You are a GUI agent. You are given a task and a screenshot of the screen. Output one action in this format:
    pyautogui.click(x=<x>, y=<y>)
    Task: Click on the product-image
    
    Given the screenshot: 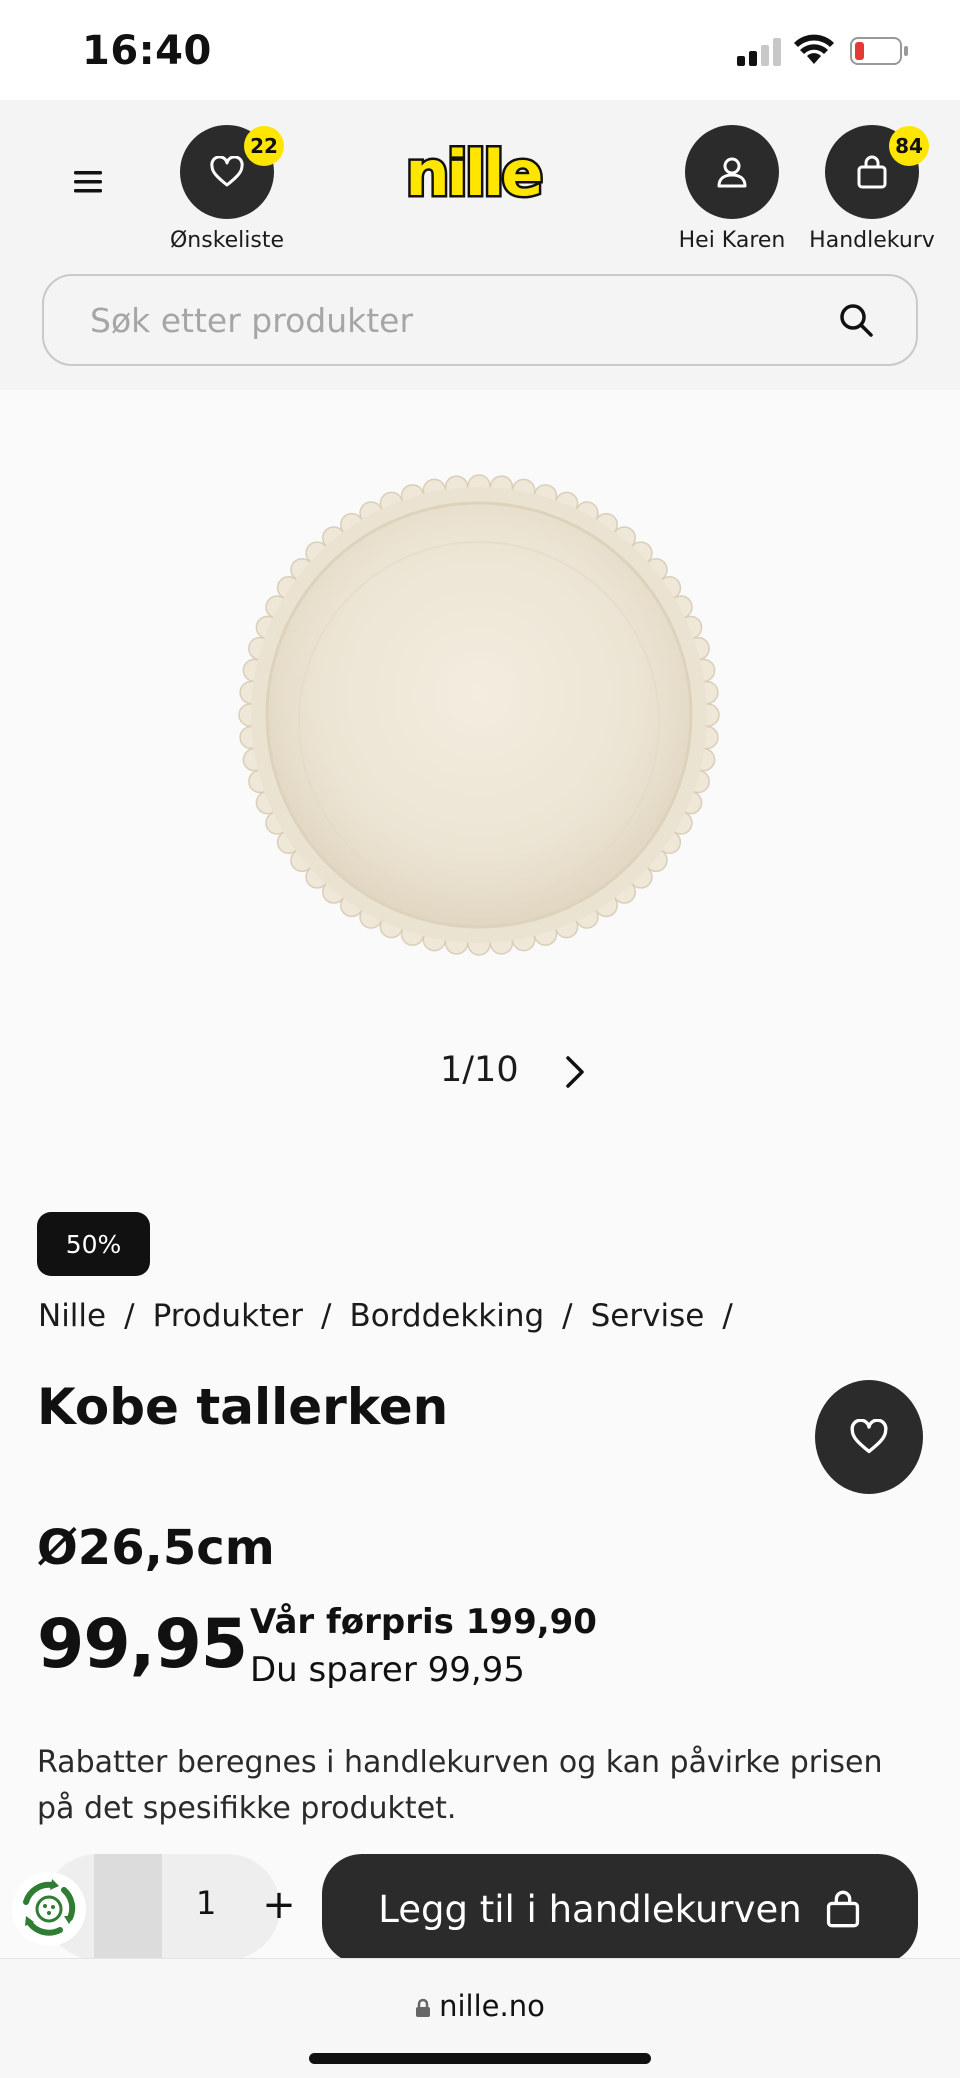 What is the action you would take?
    pyautogui.click(x=479, y=715)
    